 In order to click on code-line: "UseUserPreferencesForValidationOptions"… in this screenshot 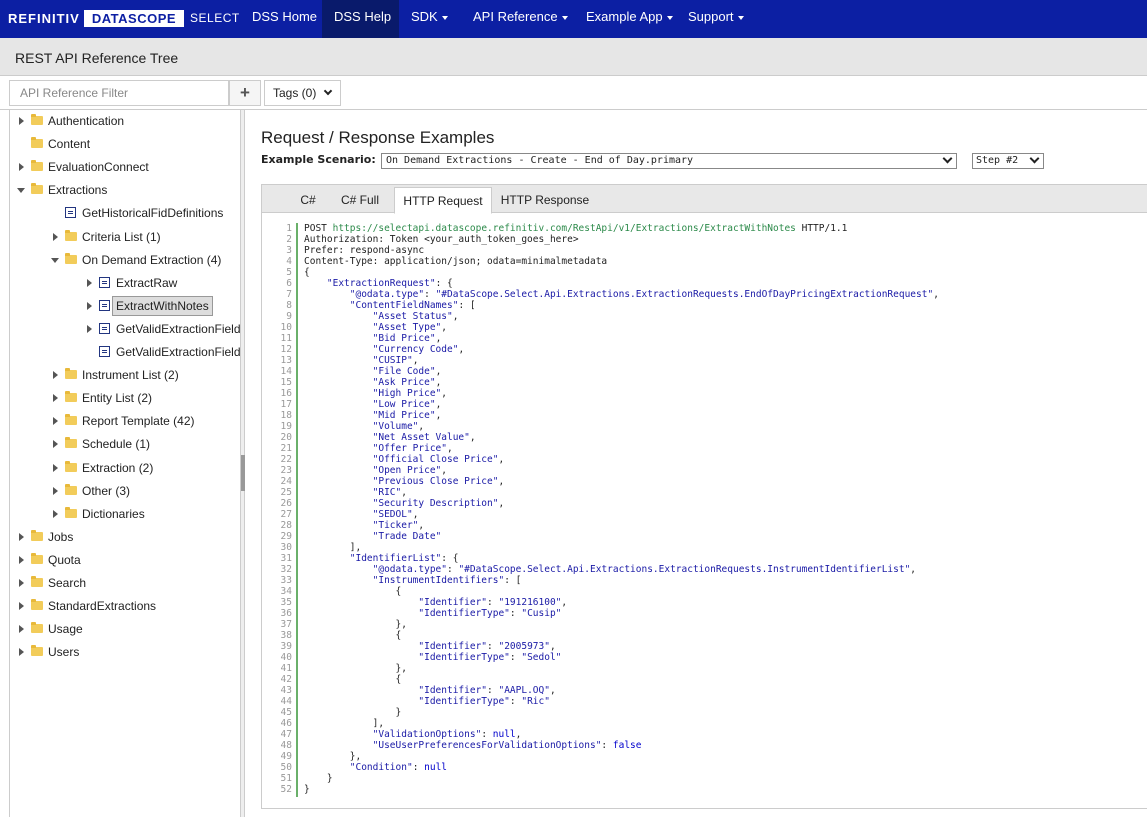, I will do `click(507, 745)`.